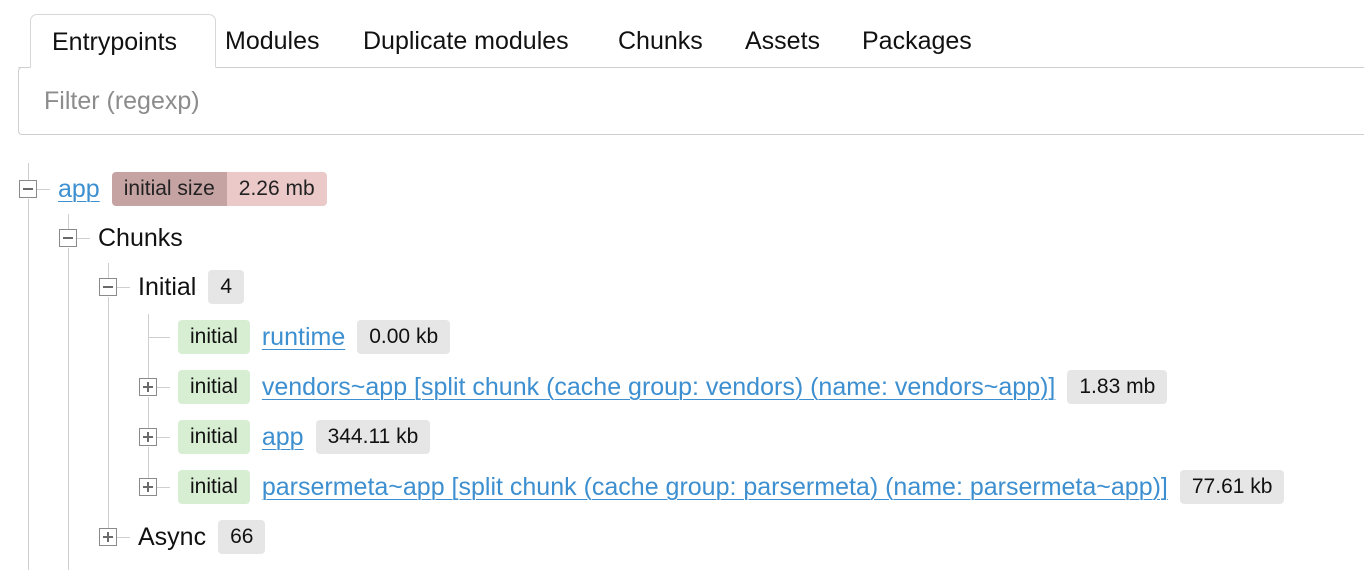 This screenshot has width=1364, height=570. What do you see at coordinates (169, 189) in the screenshot?
I see `initial-size-label: initial size` at bounding box center [169, 189].